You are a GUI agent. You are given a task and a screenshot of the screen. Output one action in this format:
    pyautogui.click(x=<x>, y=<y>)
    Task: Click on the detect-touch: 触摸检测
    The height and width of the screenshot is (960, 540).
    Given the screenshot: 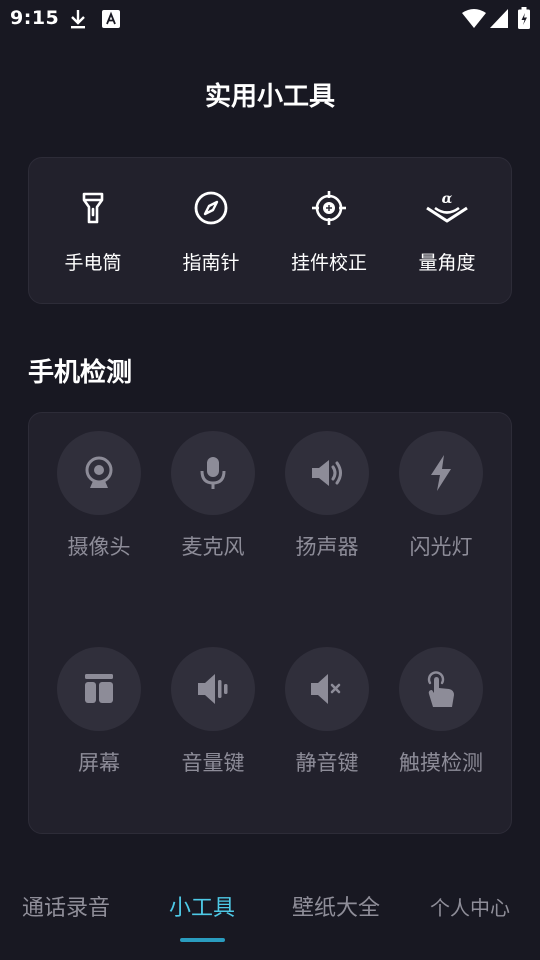 What is the action you would take?
    pyautogui.click(x=441, y=717)
    